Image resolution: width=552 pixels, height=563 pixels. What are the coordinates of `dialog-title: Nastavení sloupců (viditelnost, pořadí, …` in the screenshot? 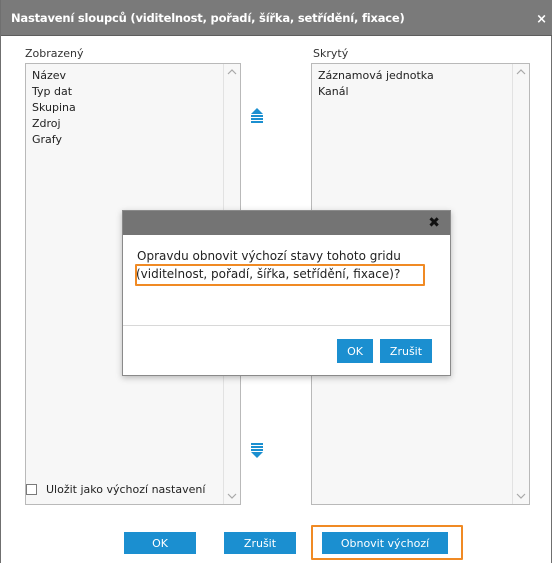 It's located at (208, 18).